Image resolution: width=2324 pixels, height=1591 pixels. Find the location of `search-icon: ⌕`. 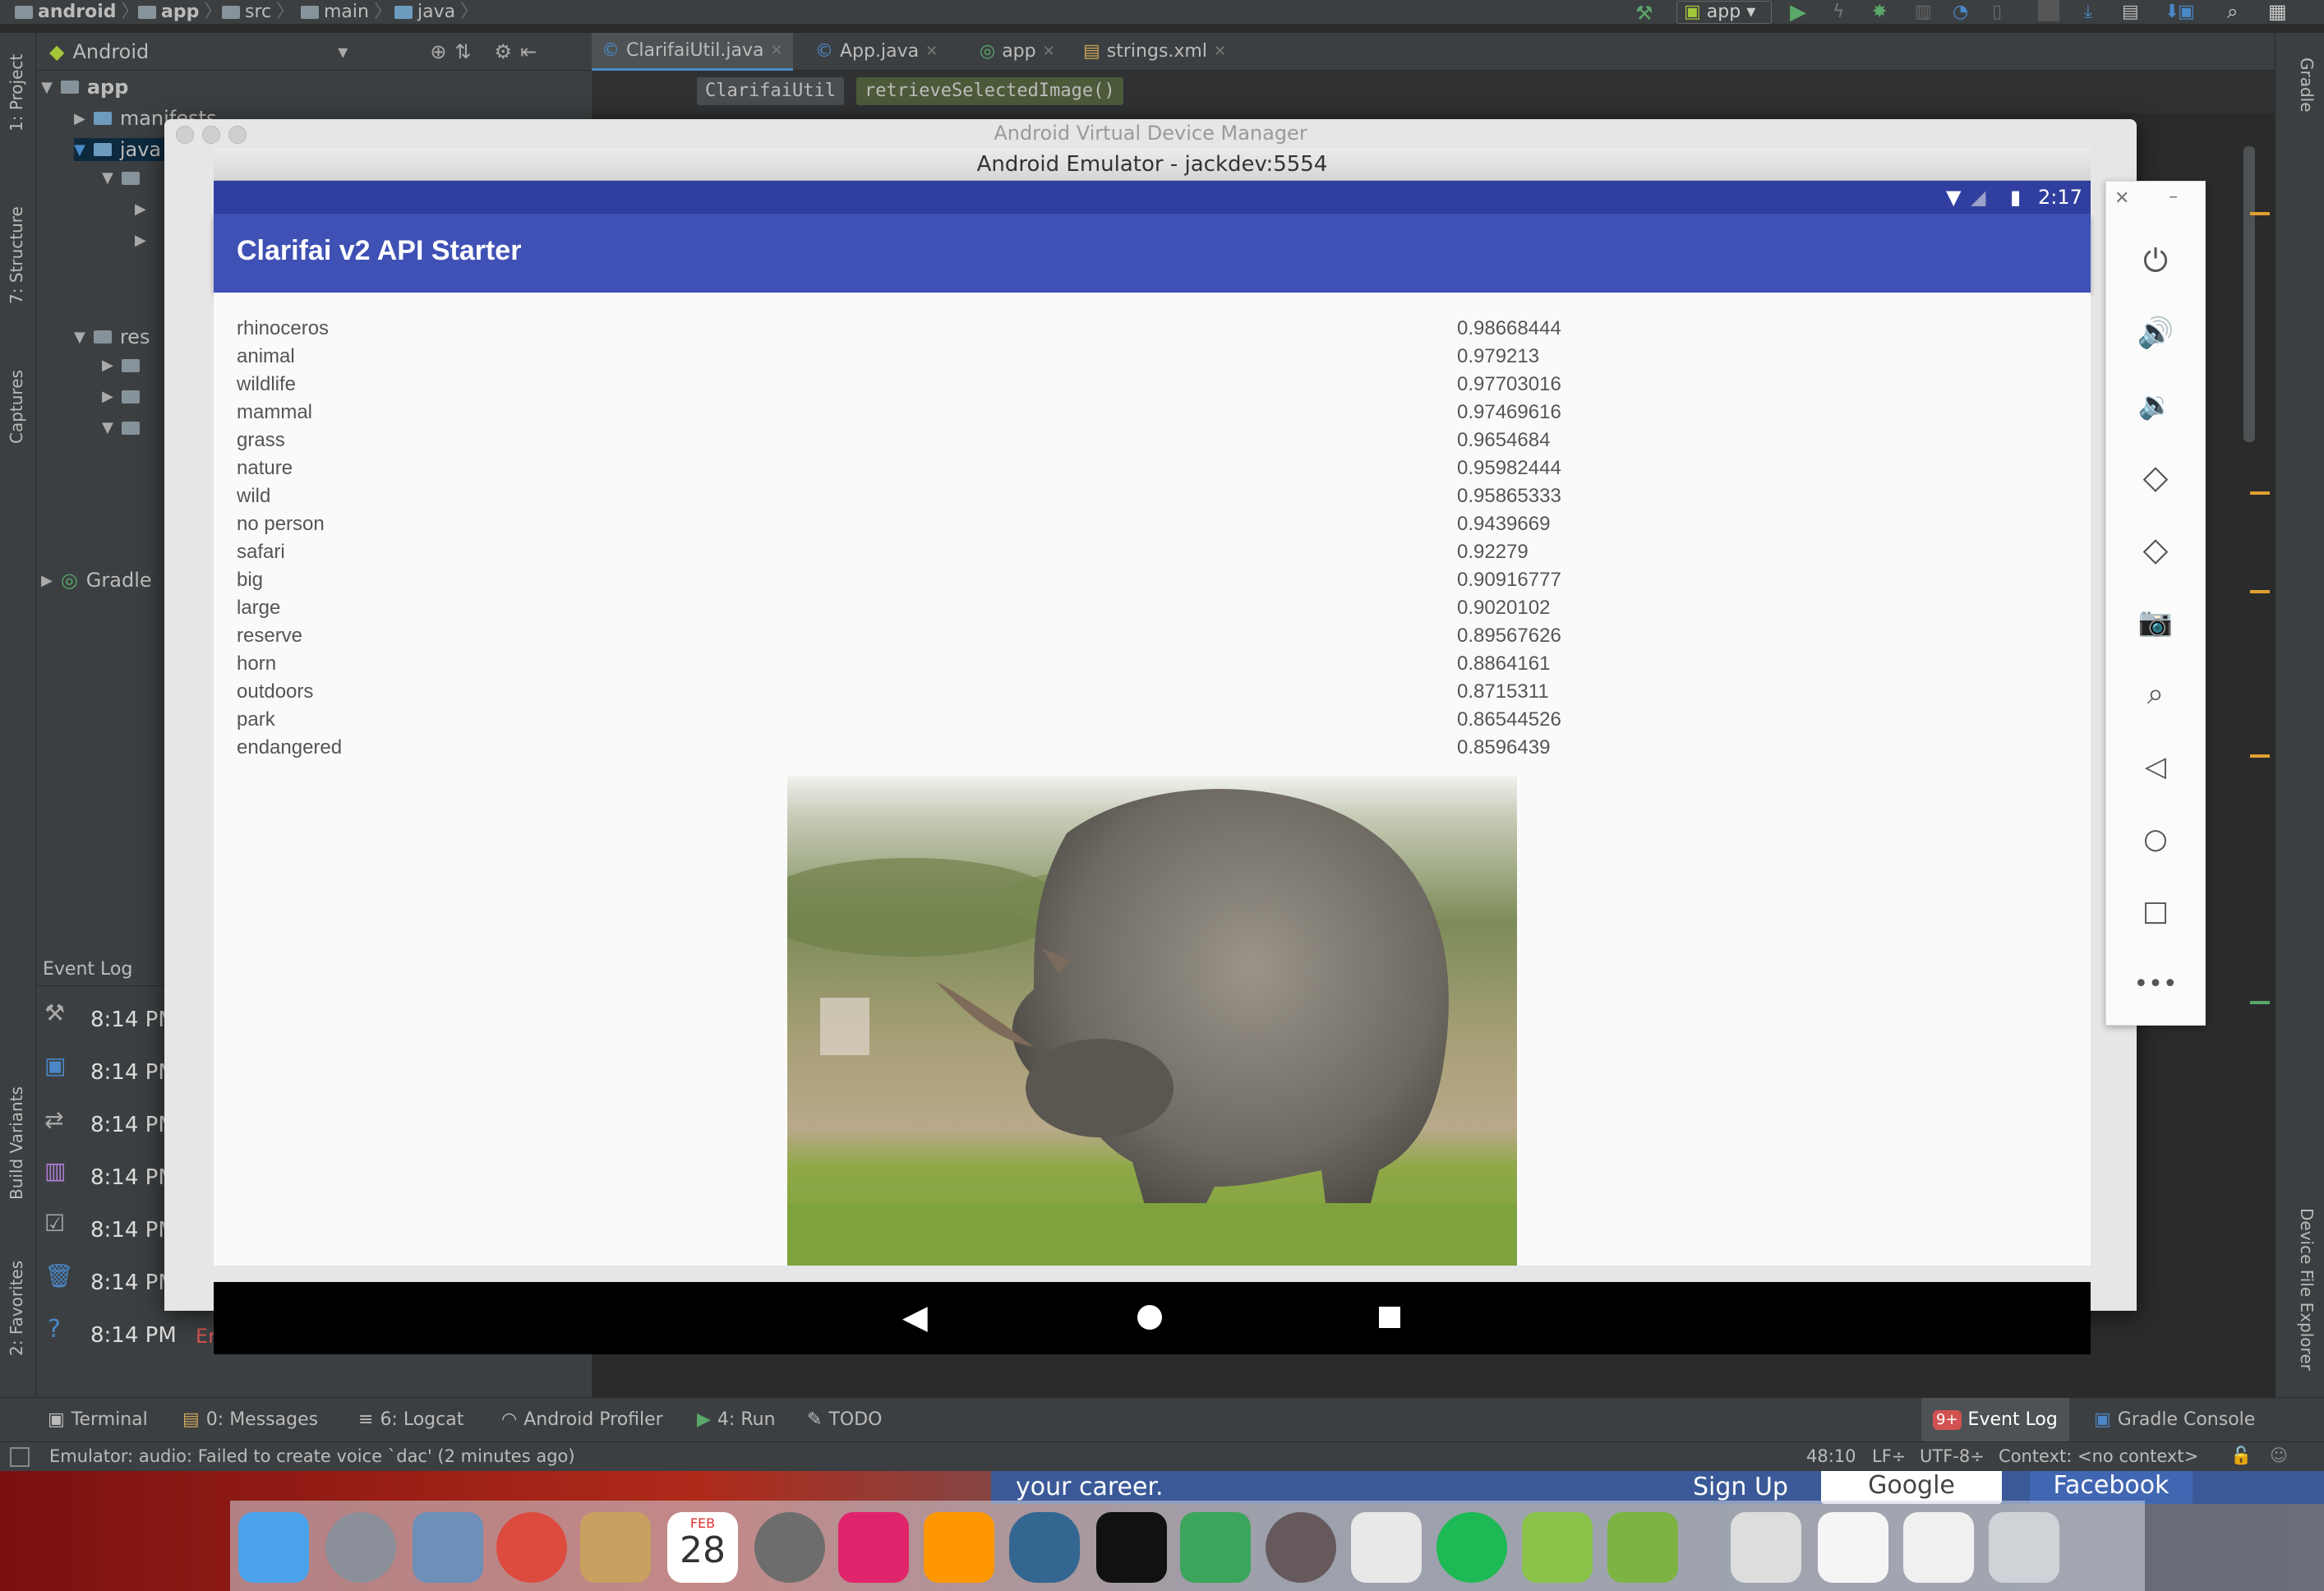

search-icon: ⌕ is located at coordinates (2232, 11).